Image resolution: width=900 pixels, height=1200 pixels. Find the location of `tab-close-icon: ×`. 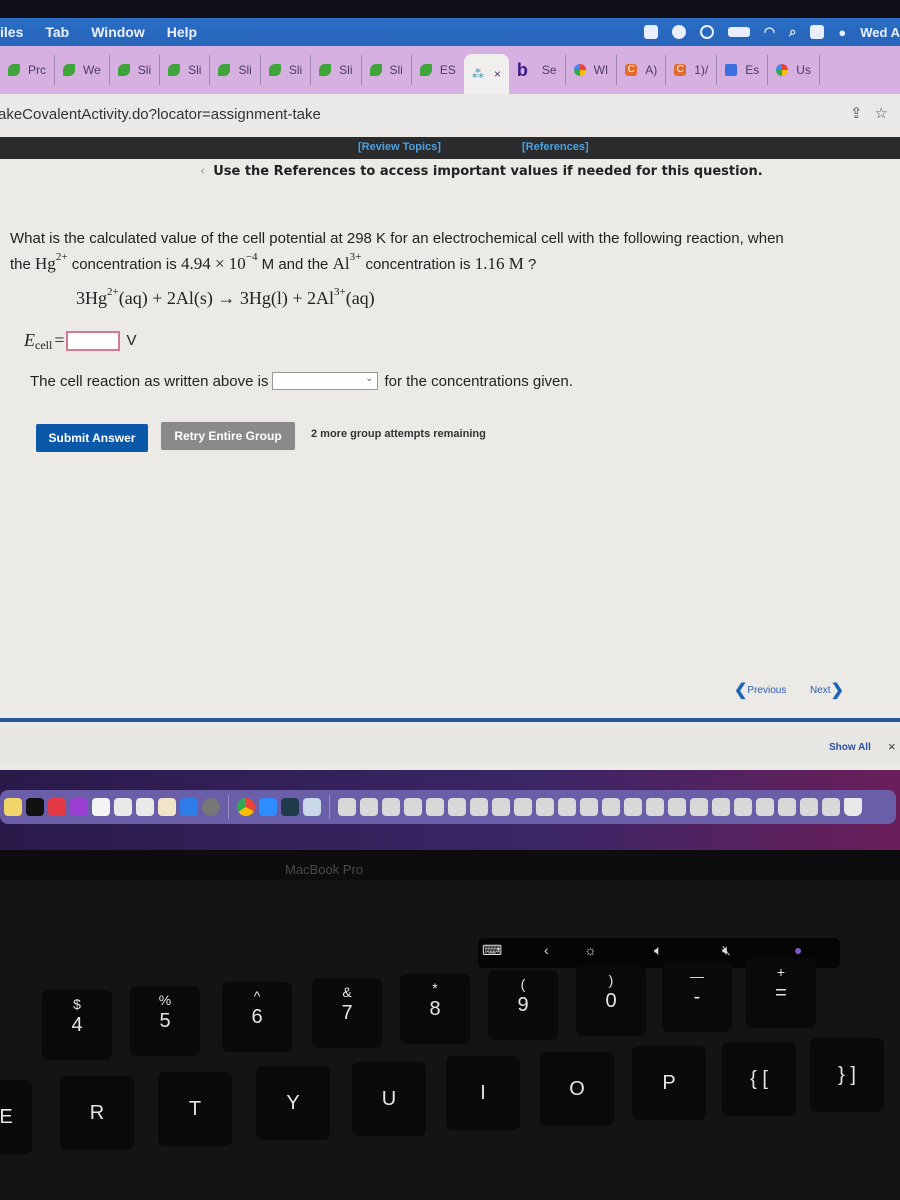

tab-close-icon: × is located at coordinates (497, 74).